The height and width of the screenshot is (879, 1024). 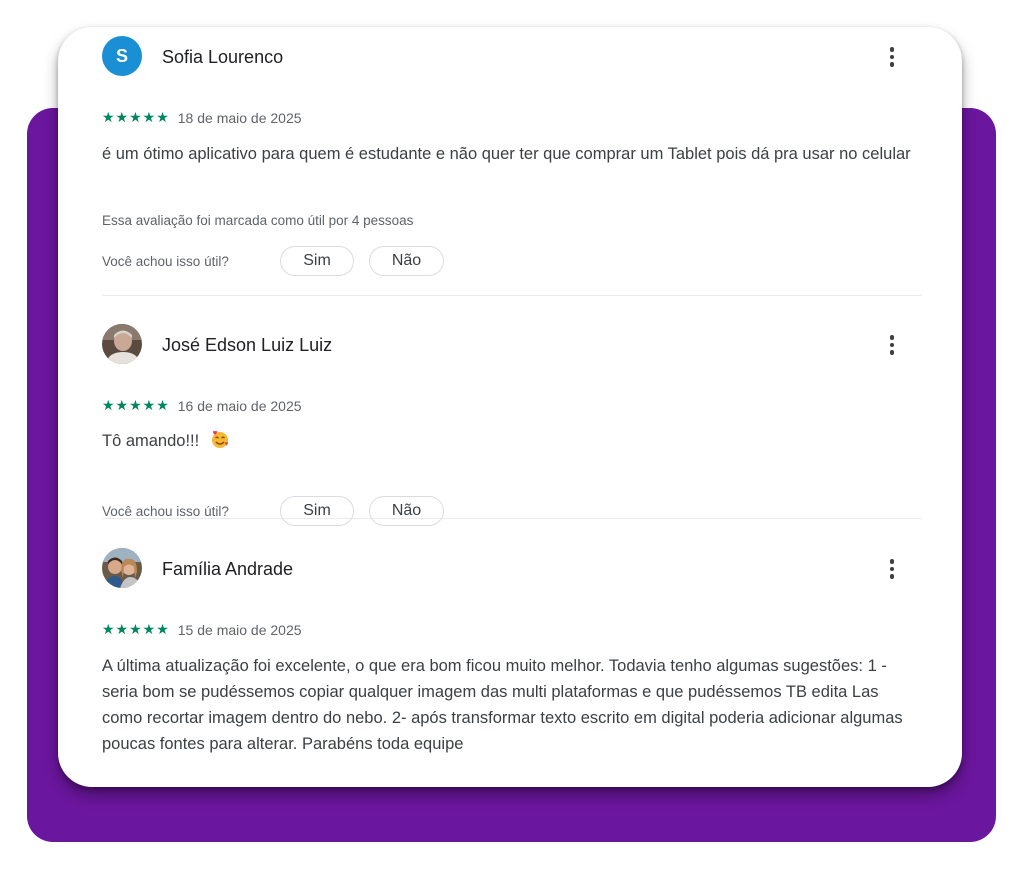 I want to click on review-author: José Edson Luiz Luiz, so click(x=247, y=345).